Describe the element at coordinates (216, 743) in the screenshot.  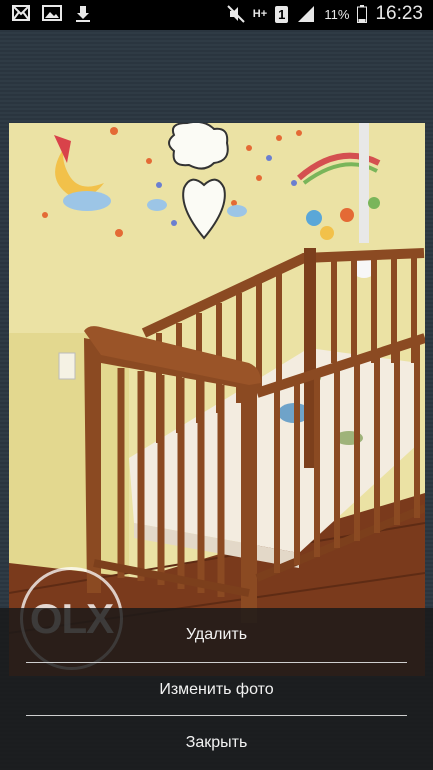
I see `close-button: Закрыть` at that location.